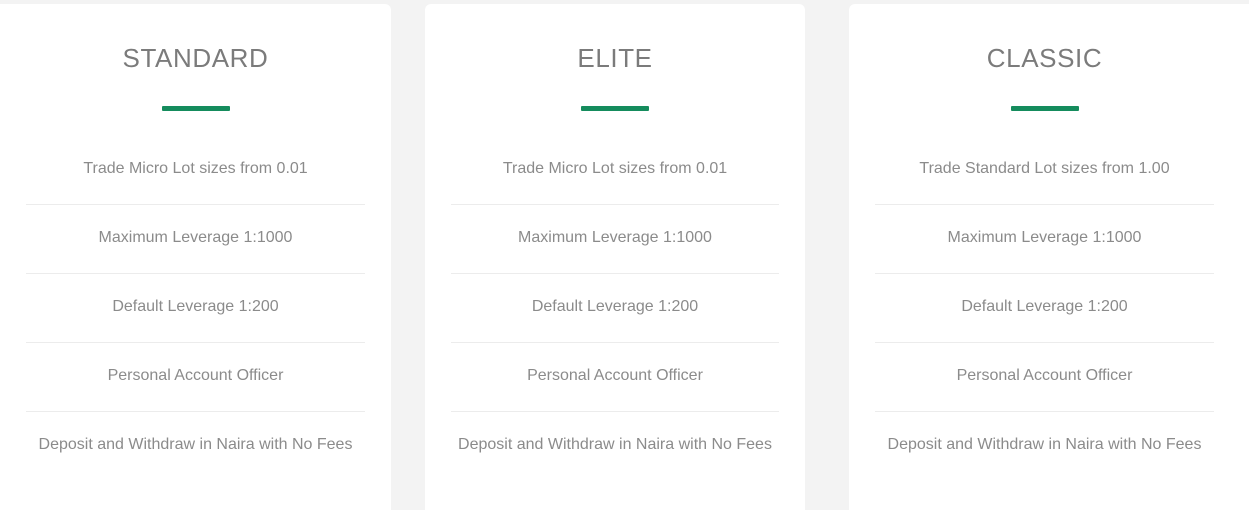 The image size is (1249, 510). Describe the element at coordinates (1044, 108) in the screenshot. I see `plan-accent-bar-classic` at that location.